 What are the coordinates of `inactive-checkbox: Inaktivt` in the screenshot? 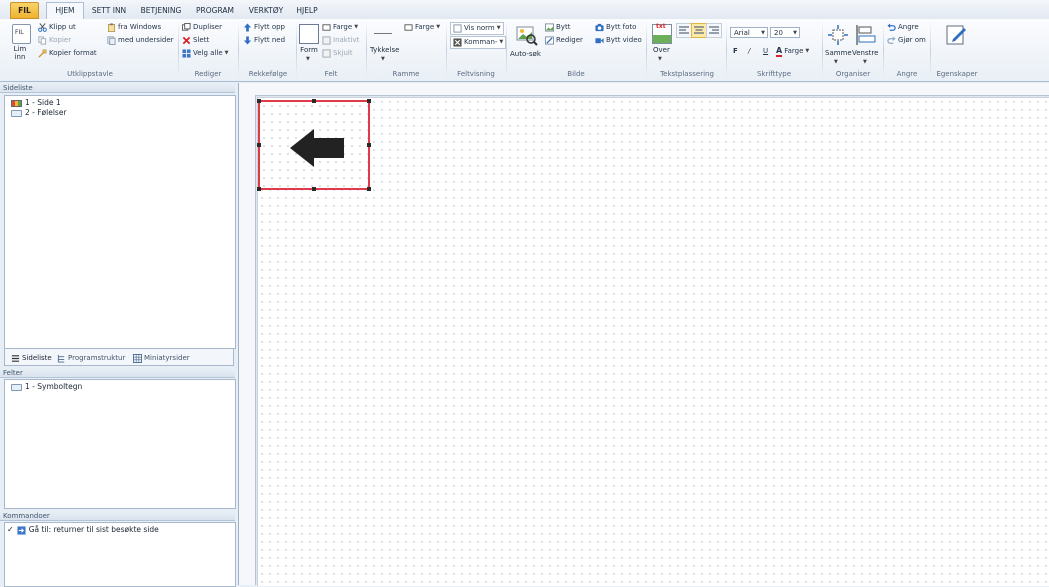 It's located at (340, 40).